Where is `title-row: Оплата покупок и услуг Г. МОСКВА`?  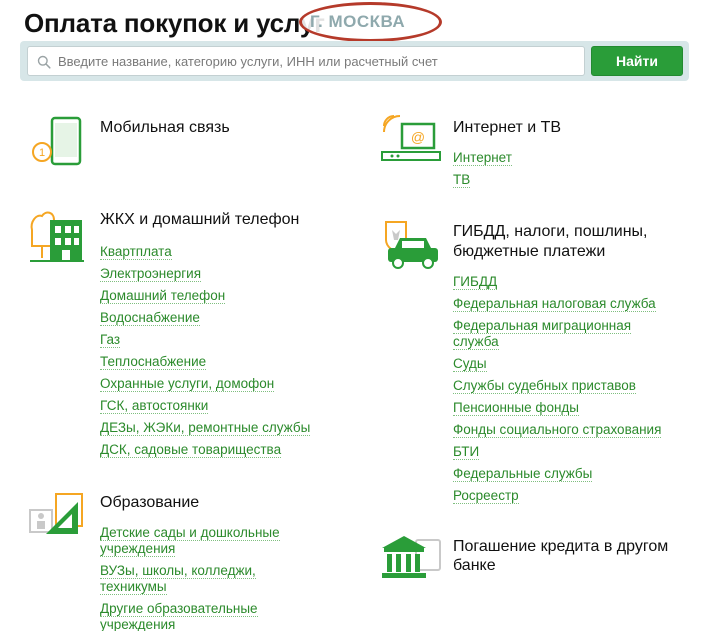
title-row: Оплата покупок и услуг Г. МОСКВА is located at coordinates (364, 22).